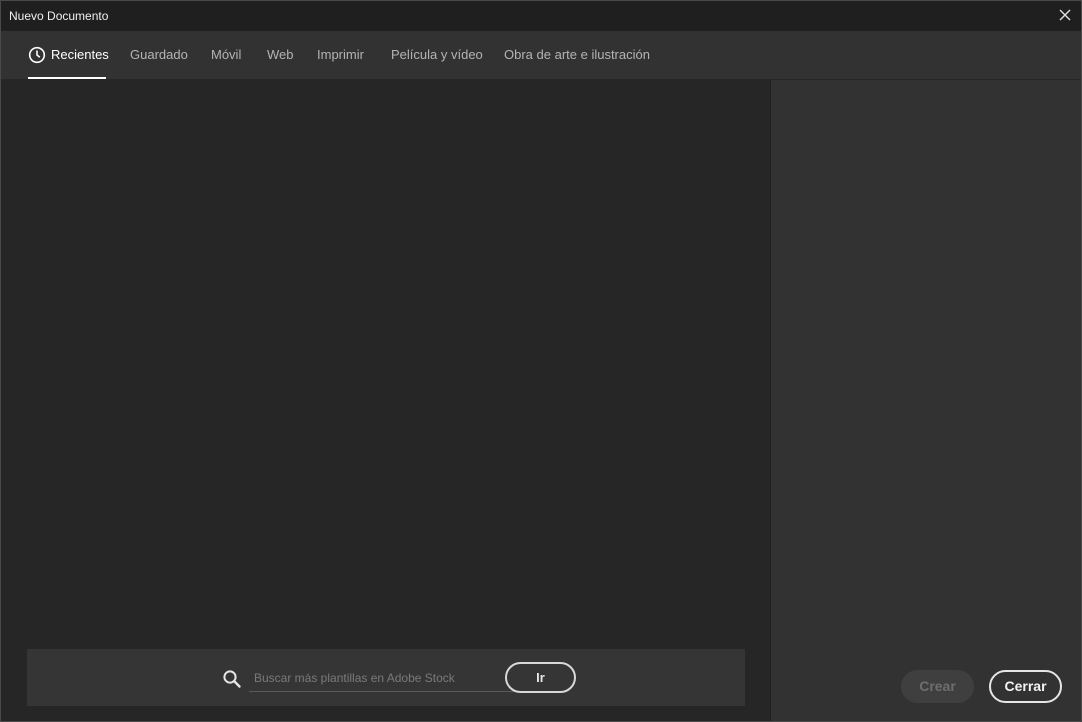 This screenshot has width=1082, height=722. Describe the element at coordinates (80, 54) in the screenshot. I see `tab-label: Recientes` at that location.